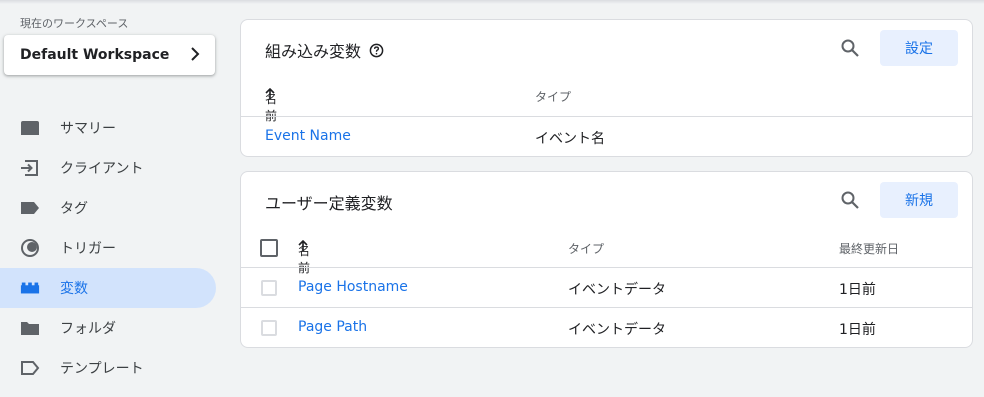 Image resolution: width=984 pixels, height=397 pixels. What do you see at coordinates (30, 208) in the screenshot?
I see `tag-icon` at bounding box center [30, 208].